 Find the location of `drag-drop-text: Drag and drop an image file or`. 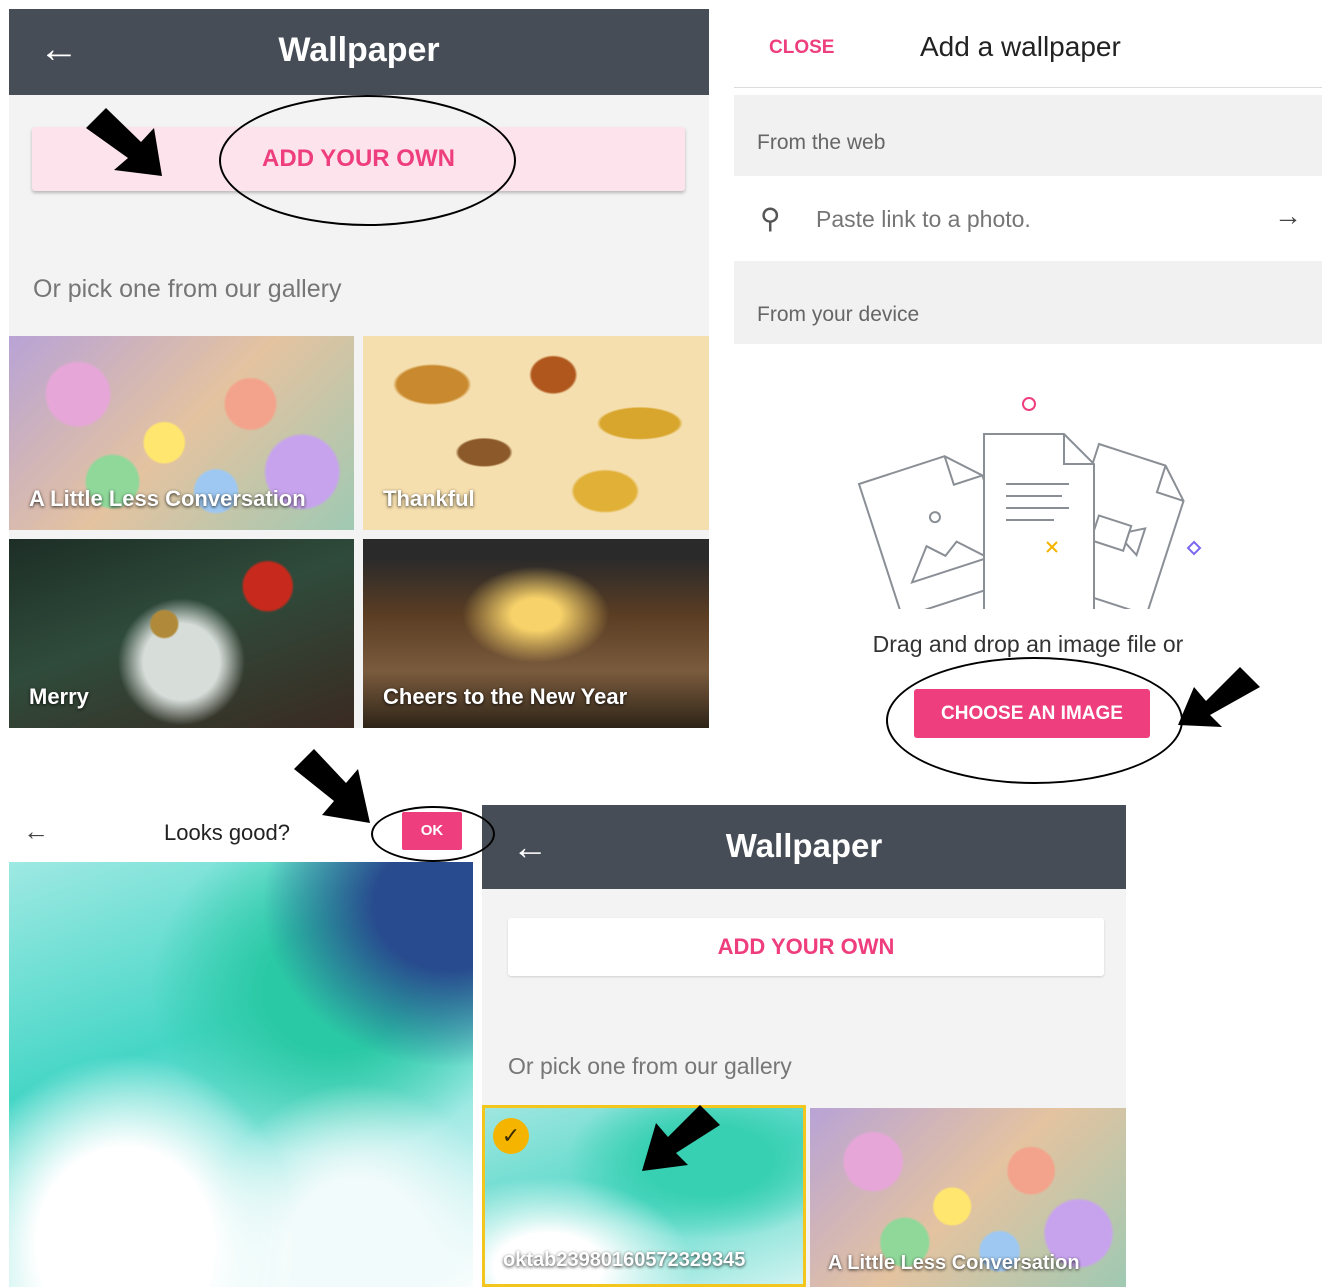

drag-drop-text: Drag and drop an image file or is located at coordinates (1028, 644).